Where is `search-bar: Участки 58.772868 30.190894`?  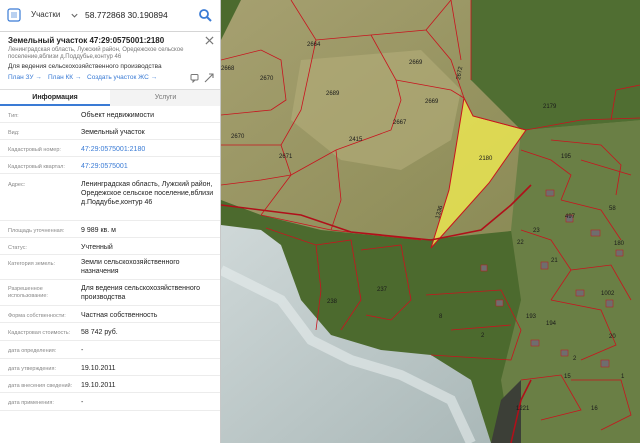 search-bar: Участки 58.772868 30.190894 is located at coordinates (110, 16).